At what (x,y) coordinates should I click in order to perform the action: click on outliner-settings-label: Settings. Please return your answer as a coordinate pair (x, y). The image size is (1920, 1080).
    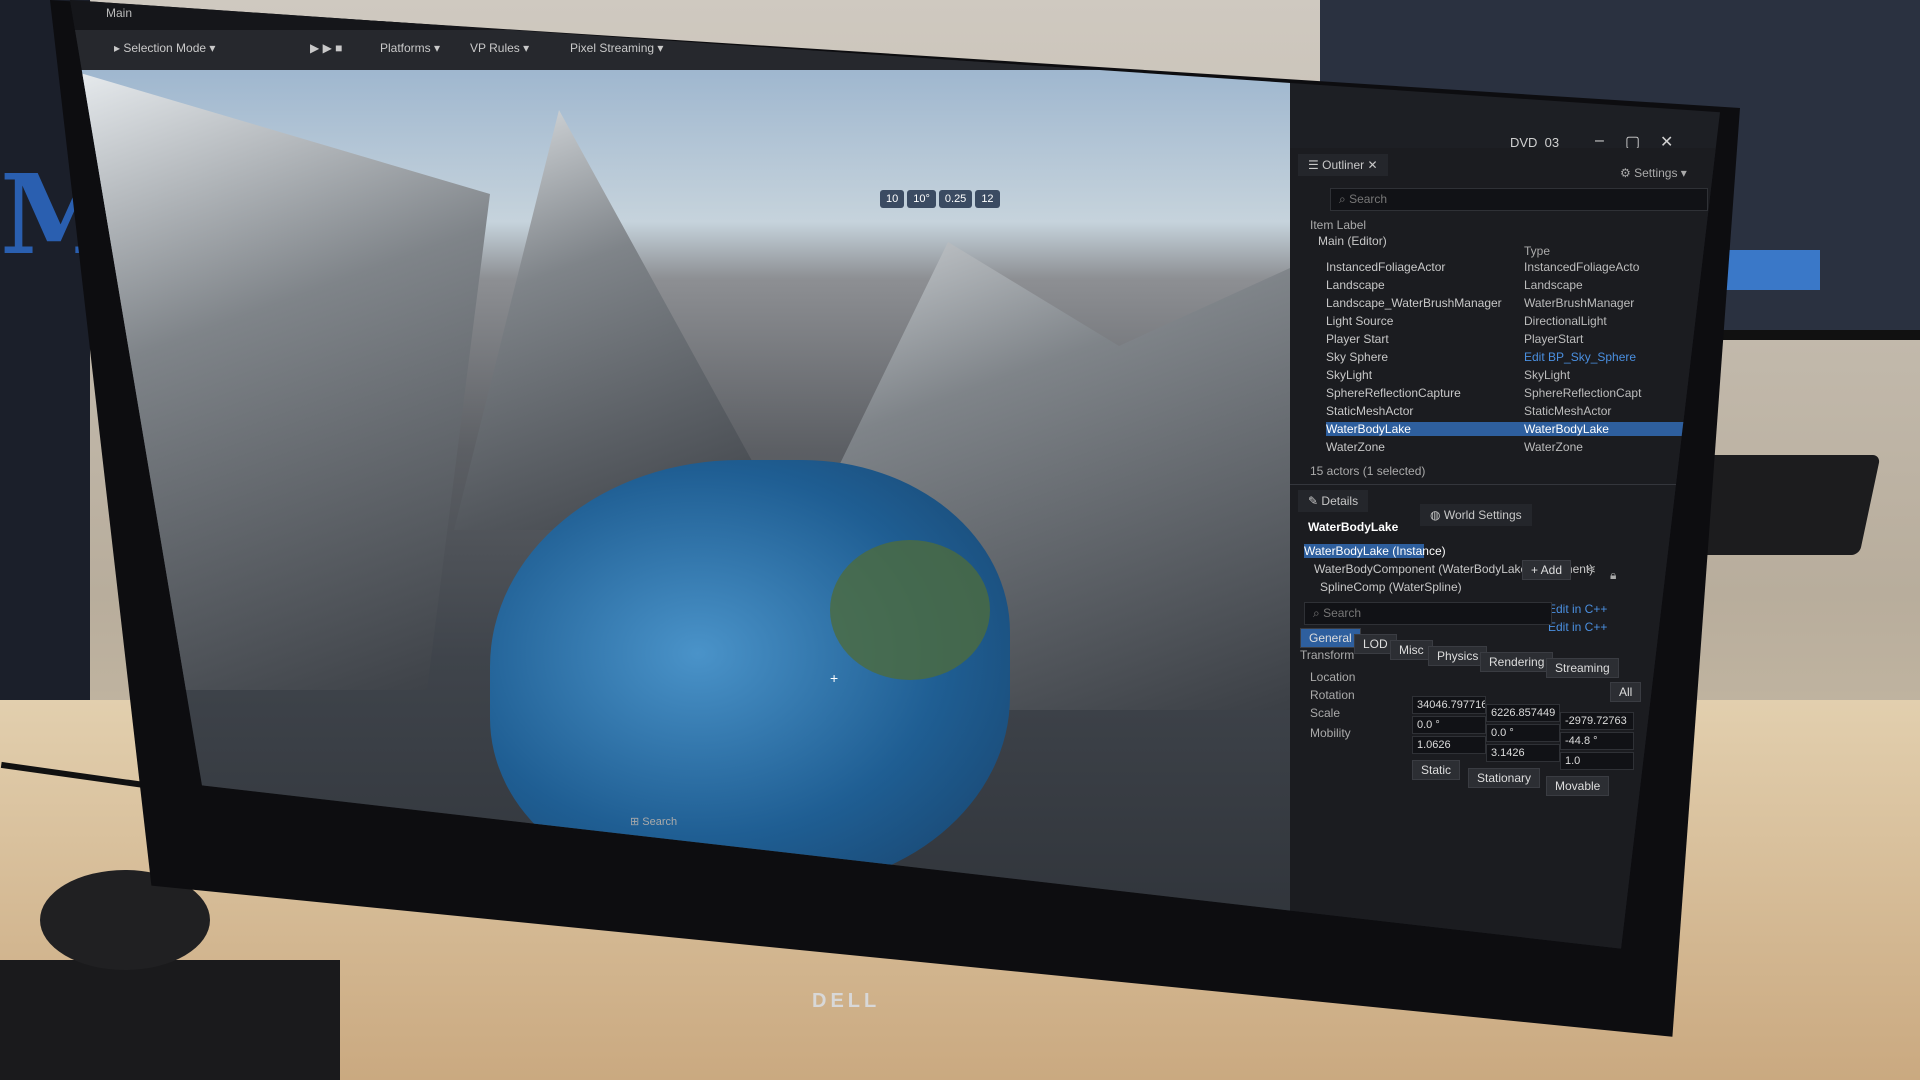
    Looking at the image, I should click on (1656, 173).